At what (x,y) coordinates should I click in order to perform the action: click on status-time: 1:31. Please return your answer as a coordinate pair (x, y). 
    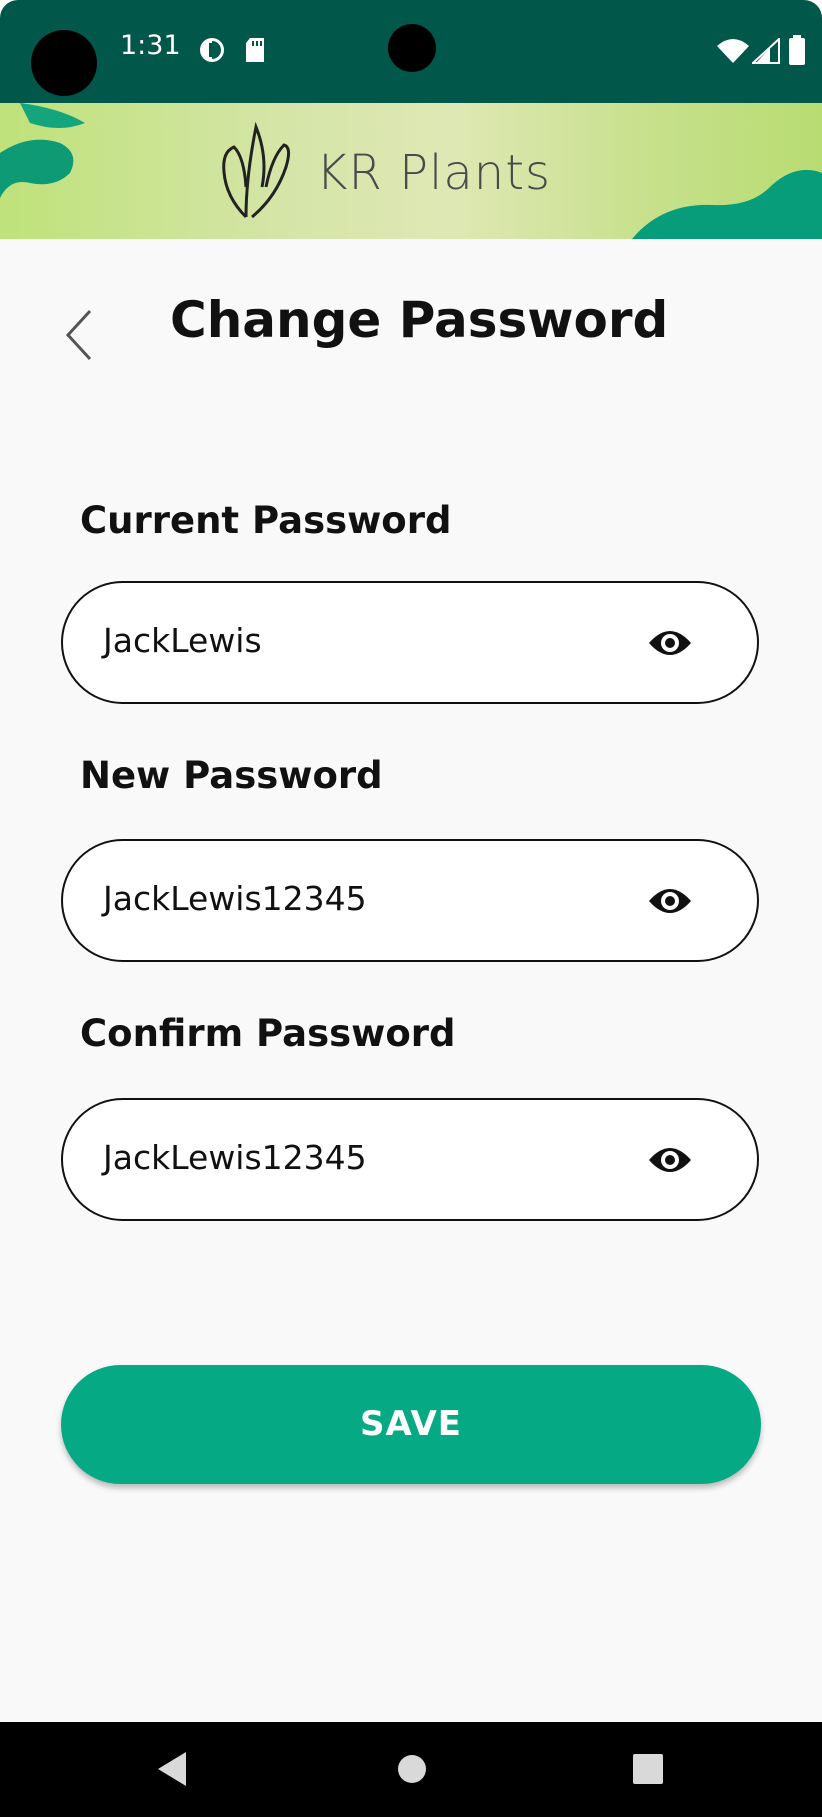
    Looking at the image, I should click on (150, 45).